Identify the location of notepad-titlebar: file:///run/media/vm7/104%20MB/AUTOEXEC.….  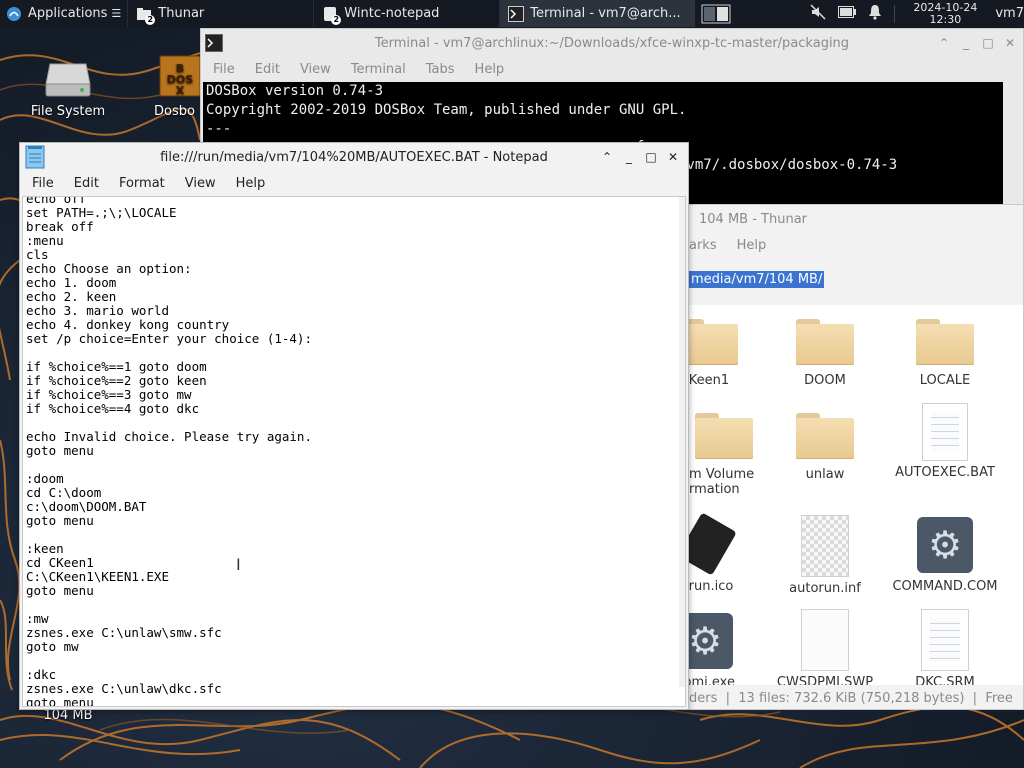
(354, 157).